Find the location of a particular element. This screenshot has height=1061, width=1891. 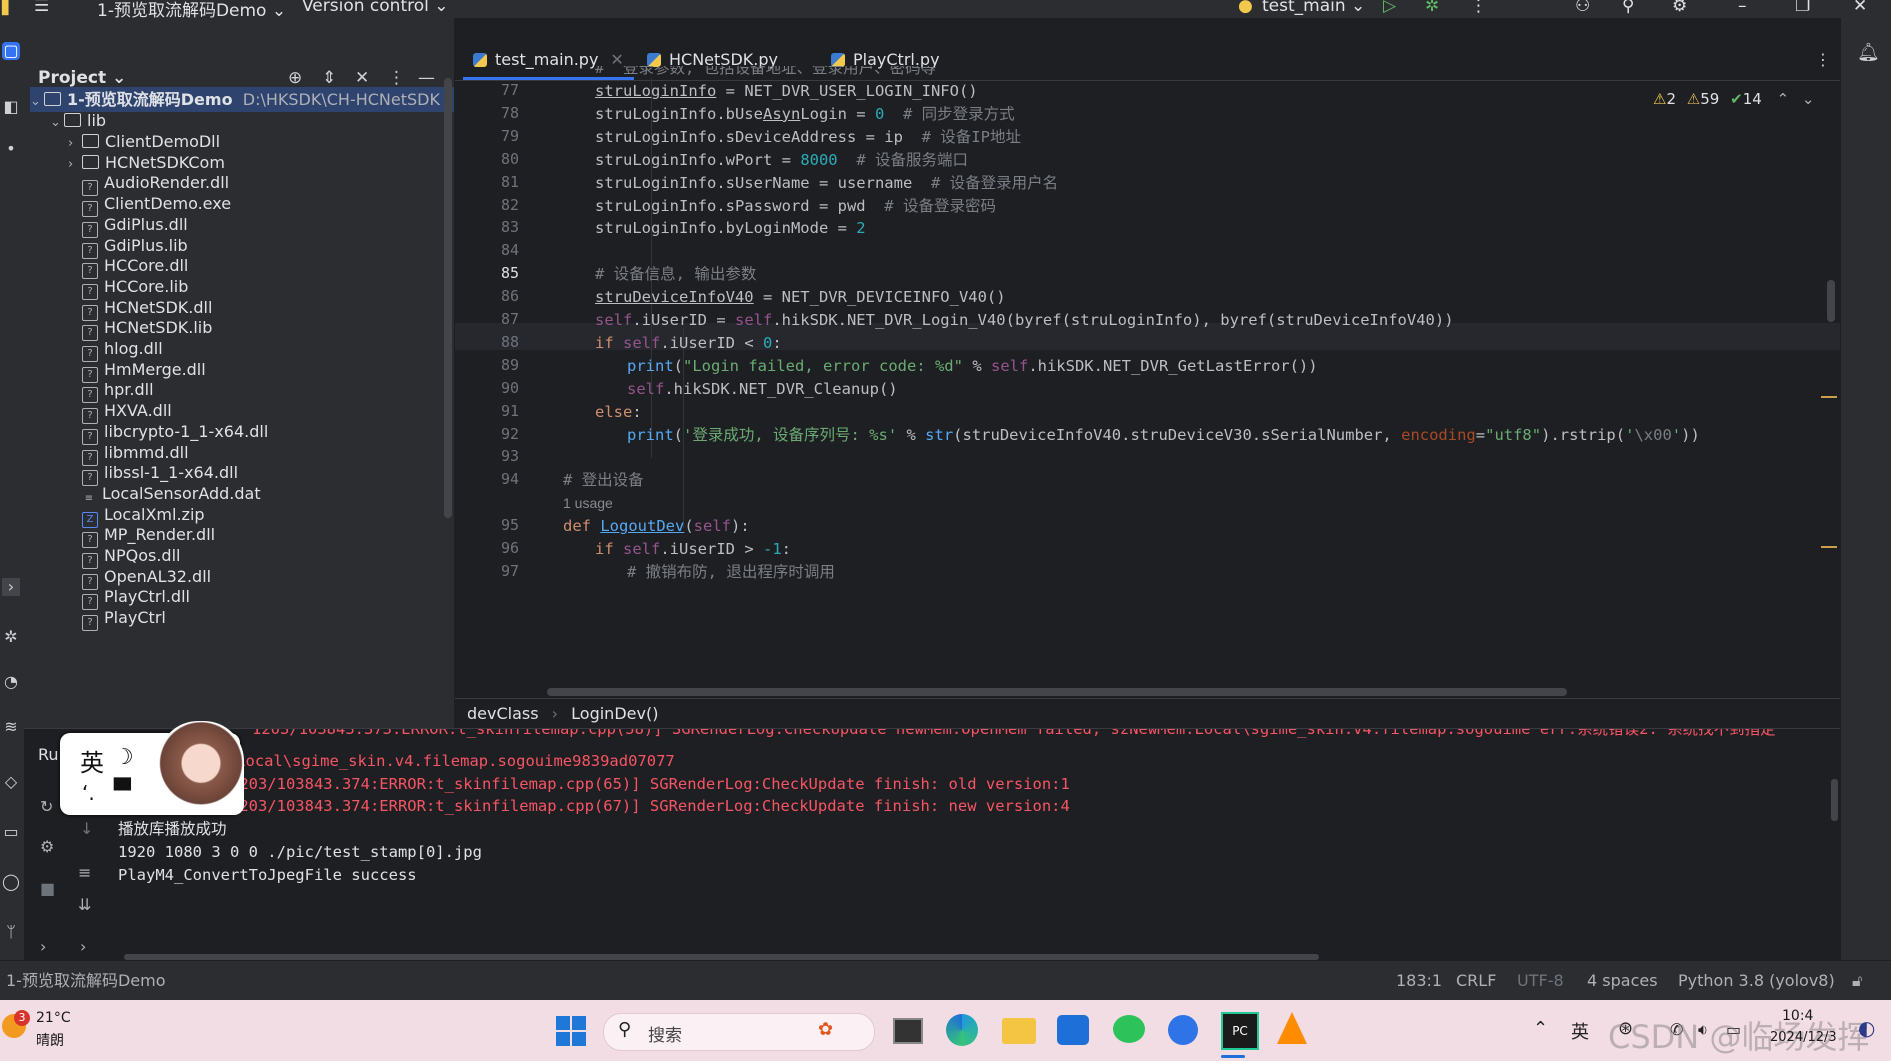

more-actions-icon: ⋮ is located at coordinates (1478, 8).